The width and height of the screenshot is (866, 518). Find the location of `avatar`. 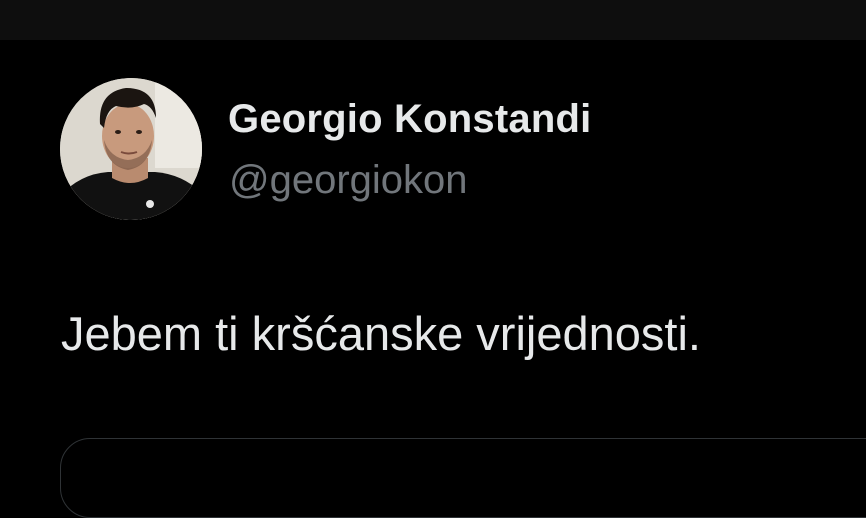

avatar is located at coordinates (131, 149).